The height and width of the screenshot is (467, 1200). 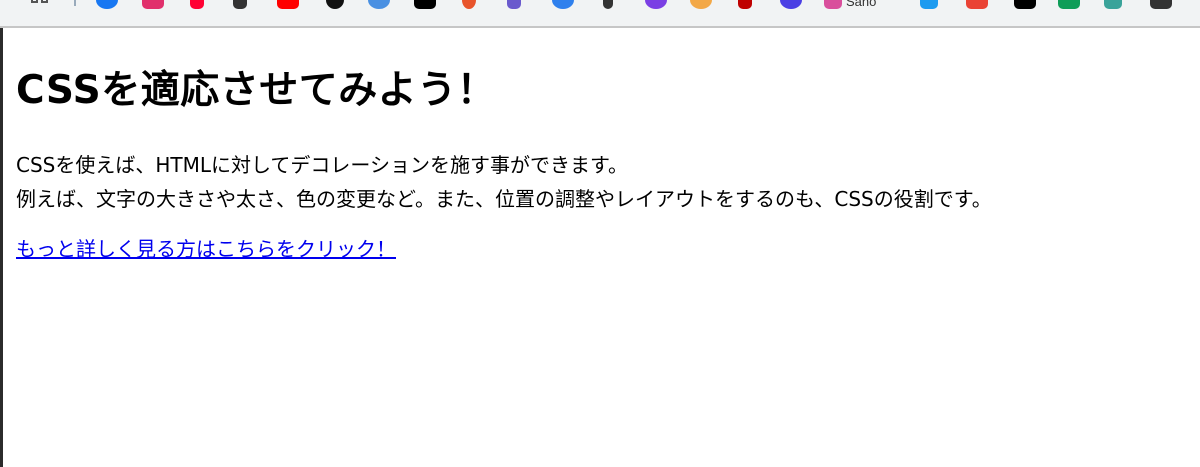 I want to click on apps-grid-icon, so click(x=41, y=3).